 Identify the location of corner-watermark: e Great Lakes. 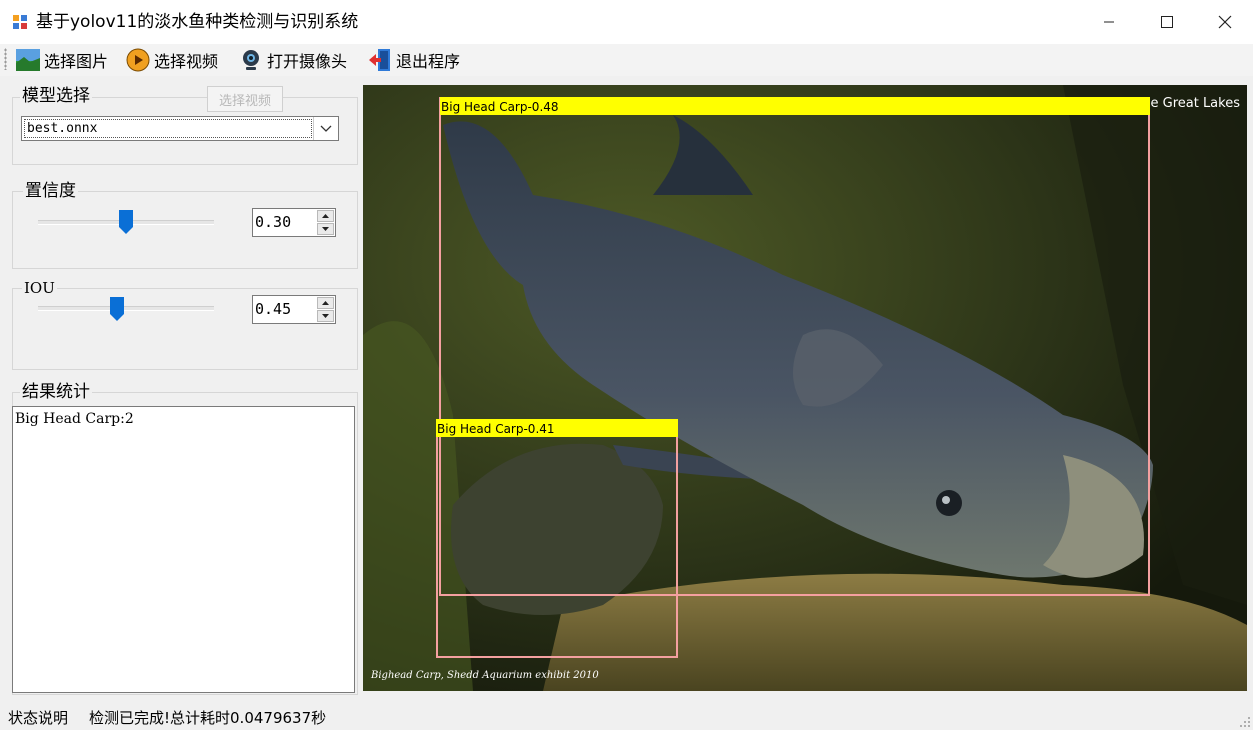
(1195, 103).